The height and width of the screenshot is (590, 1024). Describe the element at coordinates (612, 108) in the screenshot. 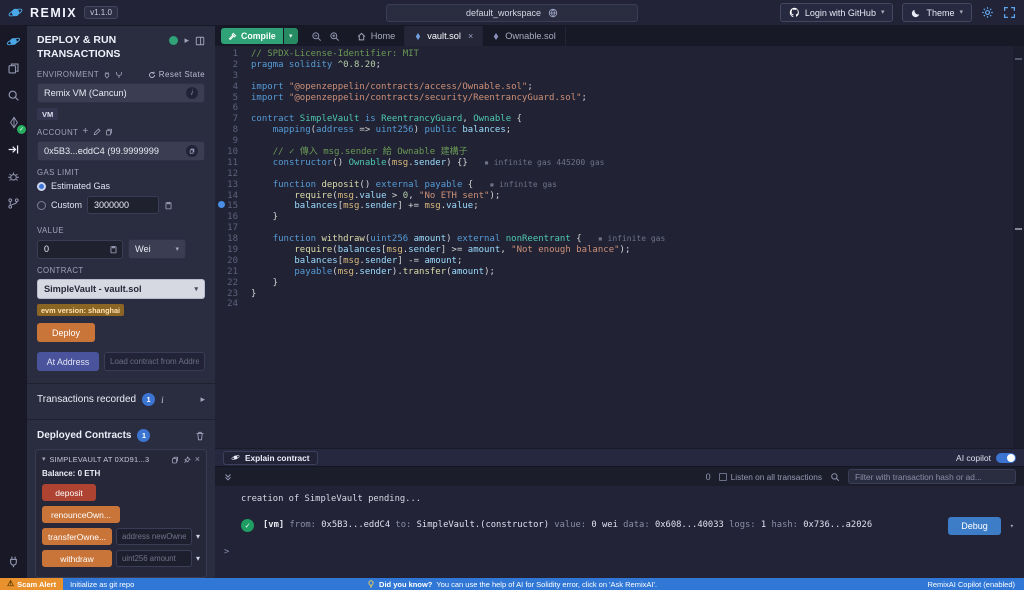

I see `code-line: 6` at that location.